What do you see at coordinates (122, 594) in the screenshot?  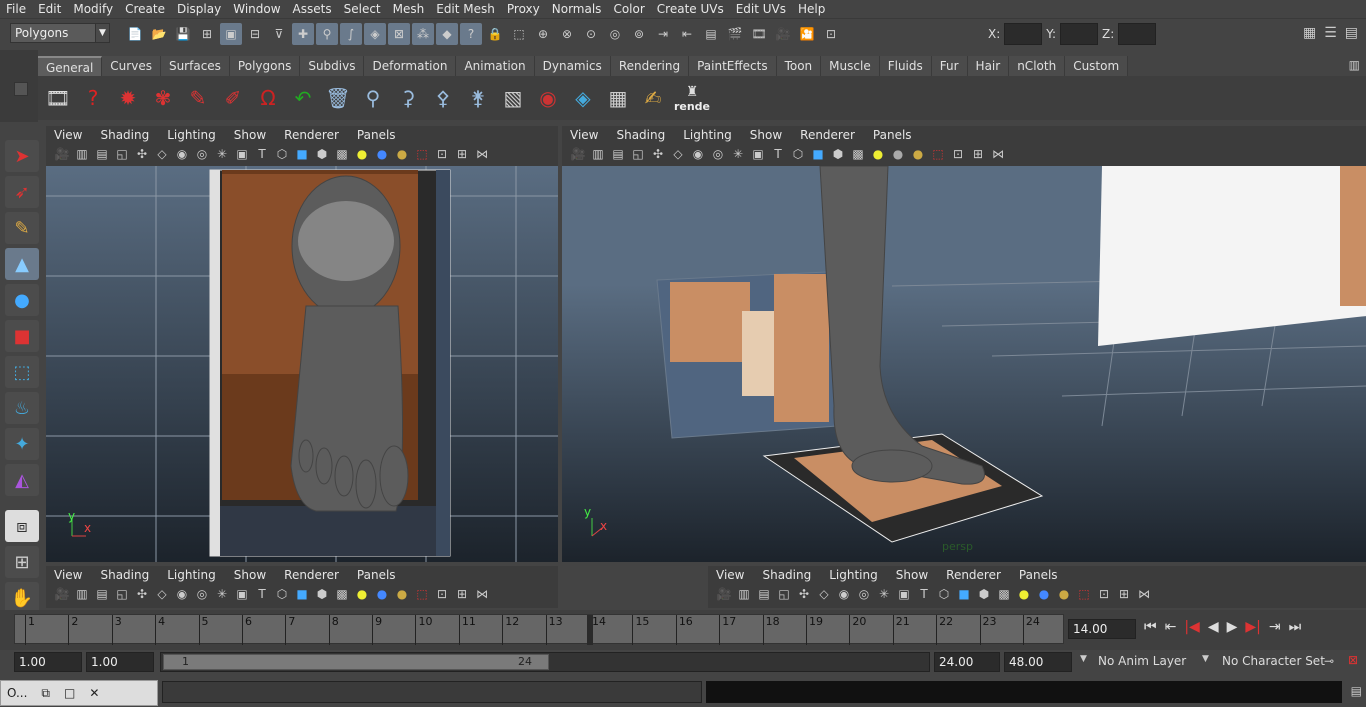 I see `image-plane-icon: ◱` at bounding box center [122, 594].